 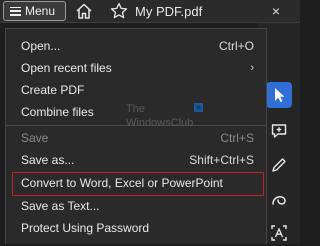 What do you see at coordinates (138, 184) in the screenshot?
I see `highlight-annotation` at bounding box center [138, 184].